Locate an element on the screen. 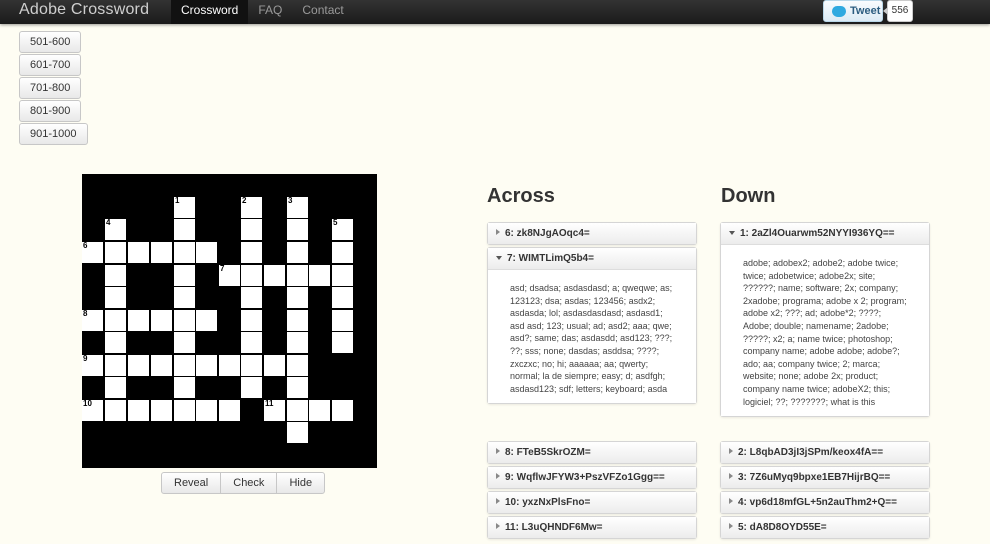  reveal-button: Reveal is located at coordinates (191, 483).